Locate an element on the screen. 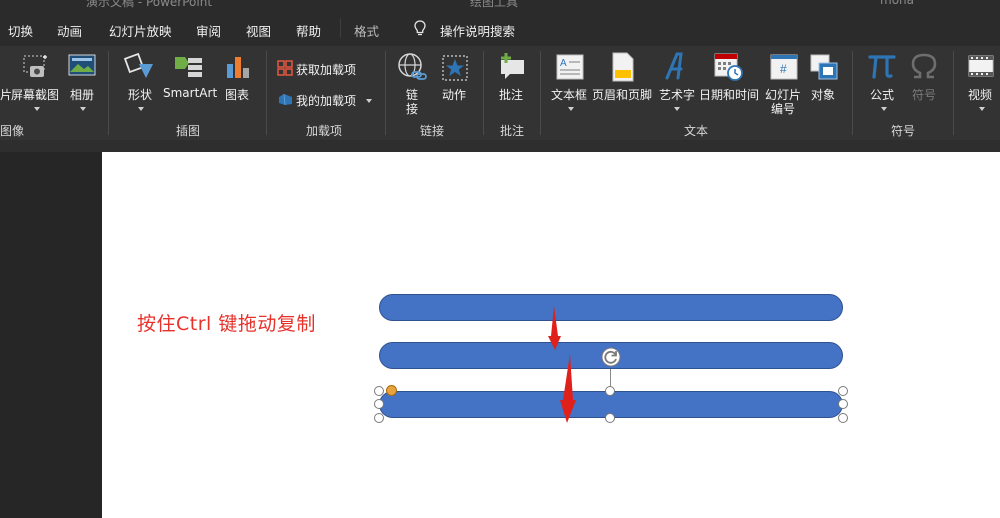 This screenshot has height=518, width=1000. user-name: mona is located at coordinates (897, 3).